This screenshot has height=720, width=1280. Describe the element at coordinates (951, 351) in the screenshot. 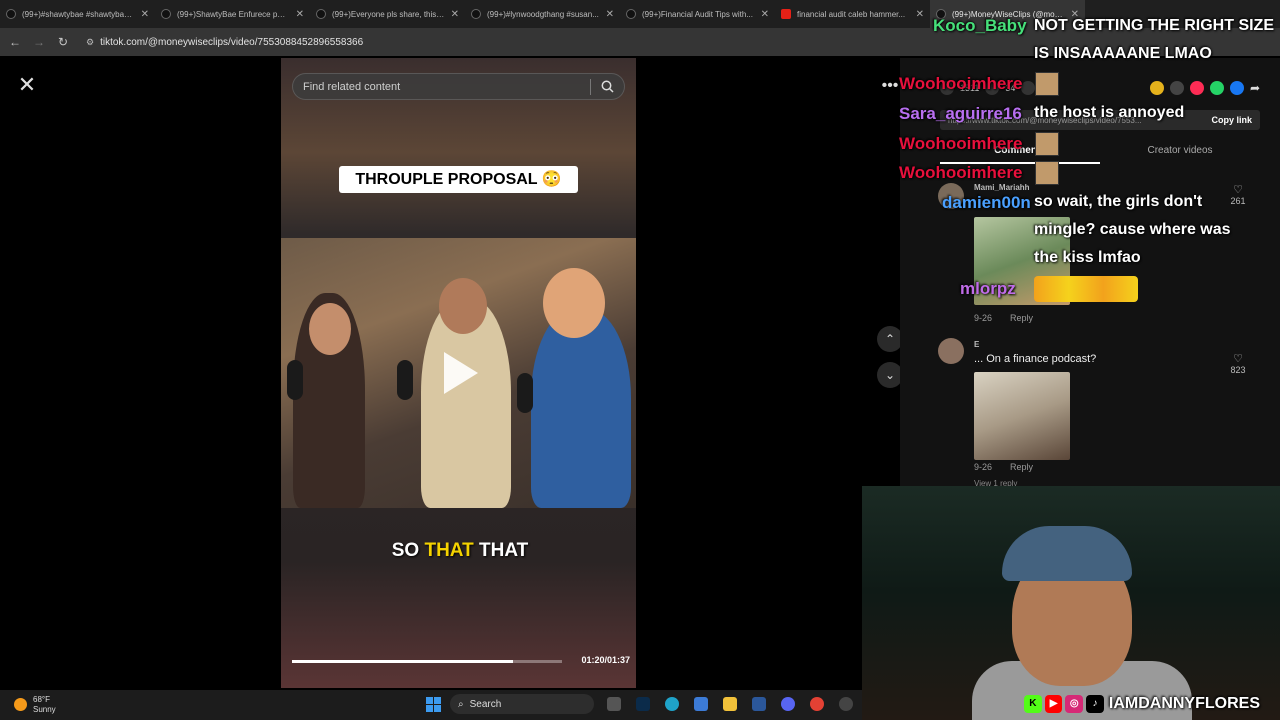

I see `avatar` at that location.